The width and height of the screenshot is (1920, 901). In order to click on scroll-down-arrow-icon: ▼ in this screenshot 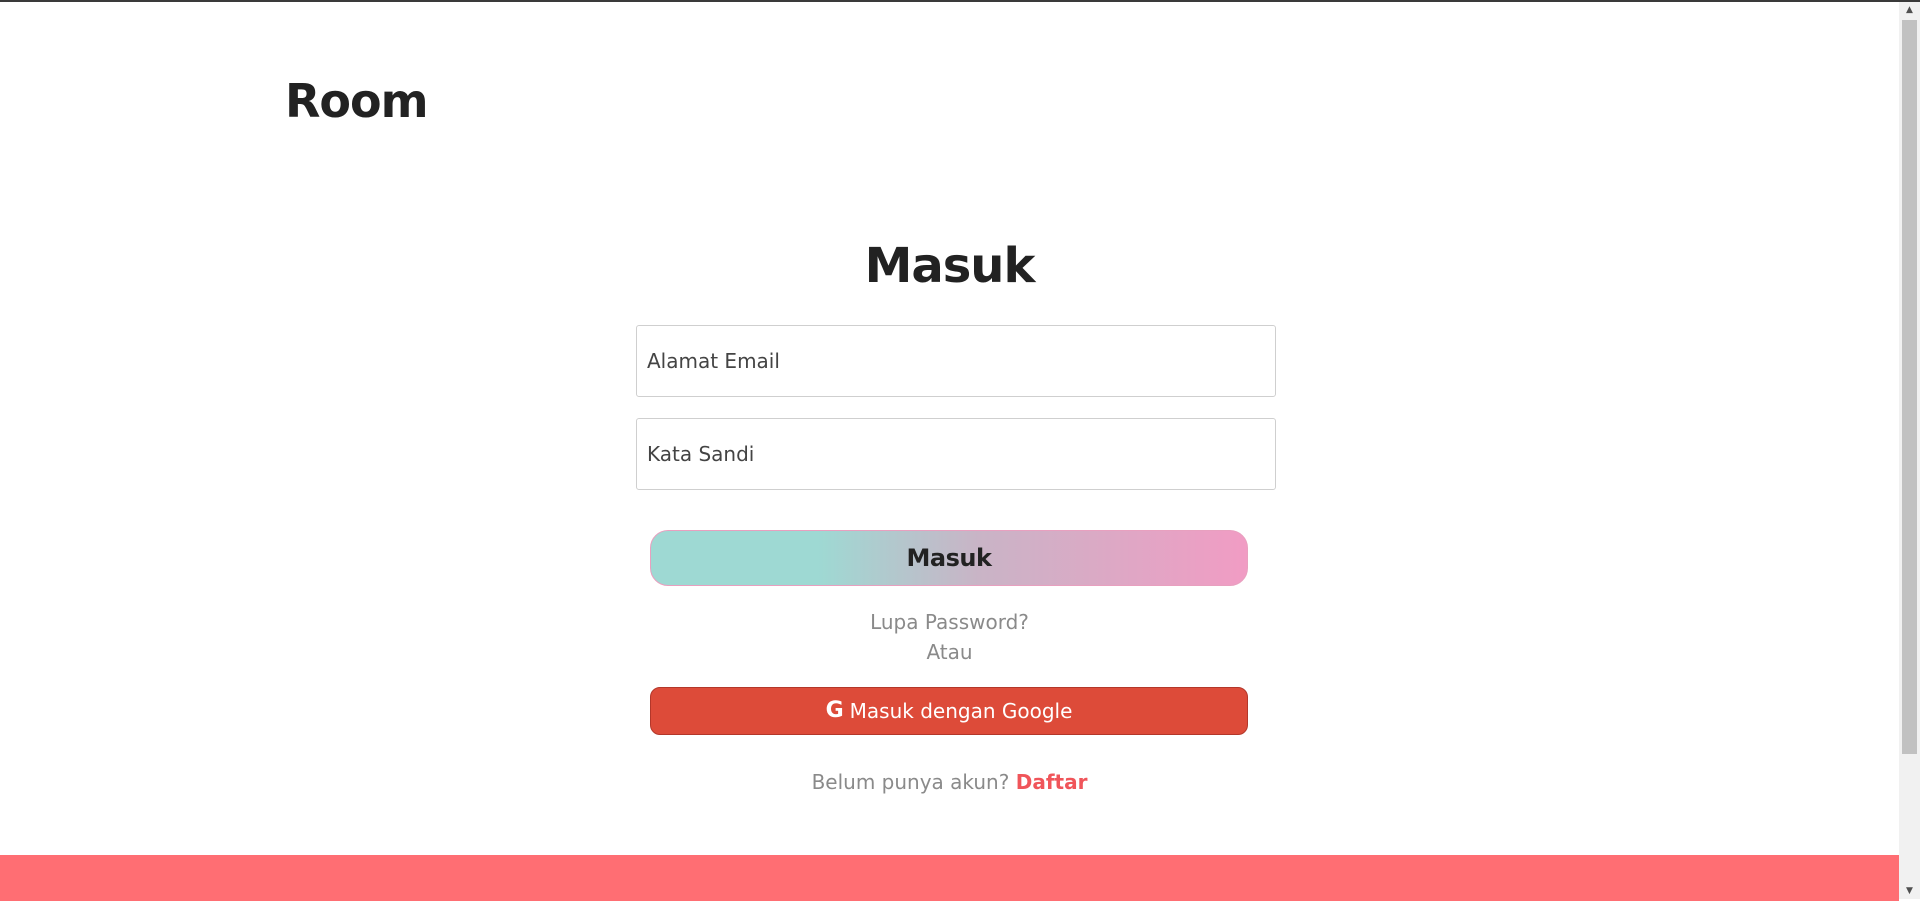, I will do `click(1909, 891)`.